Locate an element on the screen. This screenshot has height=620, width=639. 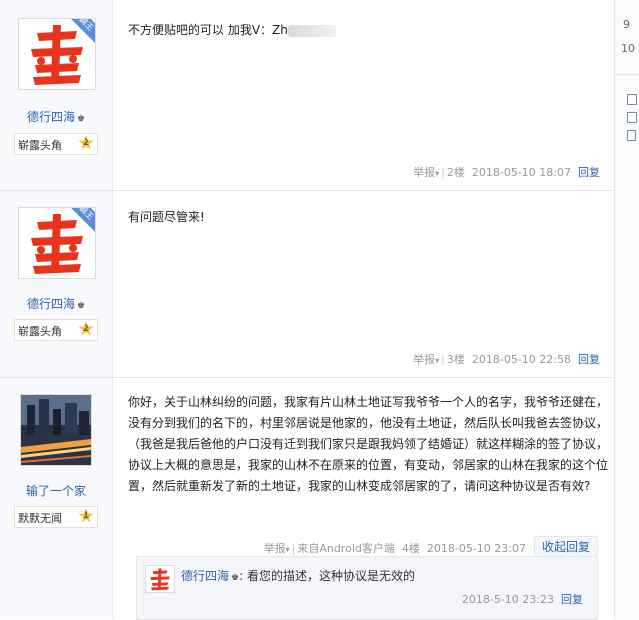
trash-icon is located at coordinates (631, 135).